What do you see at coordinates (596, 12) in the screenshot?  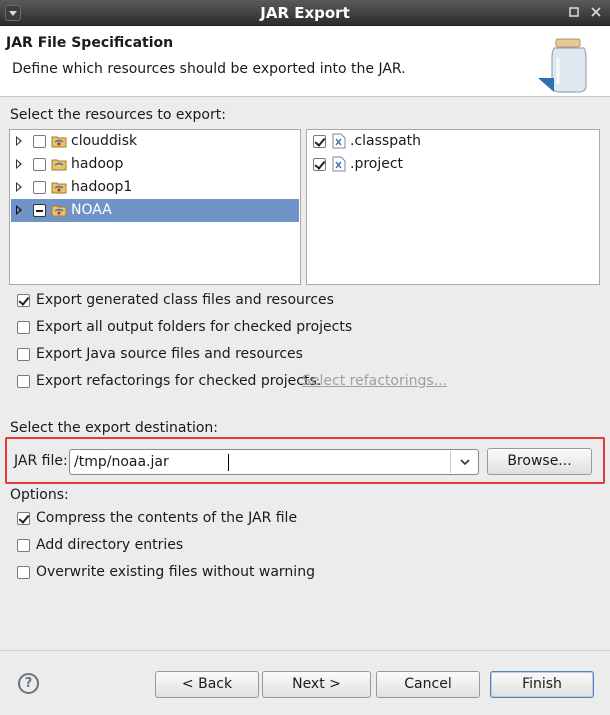 I see `close-icon` at bounding box center [596, 12].